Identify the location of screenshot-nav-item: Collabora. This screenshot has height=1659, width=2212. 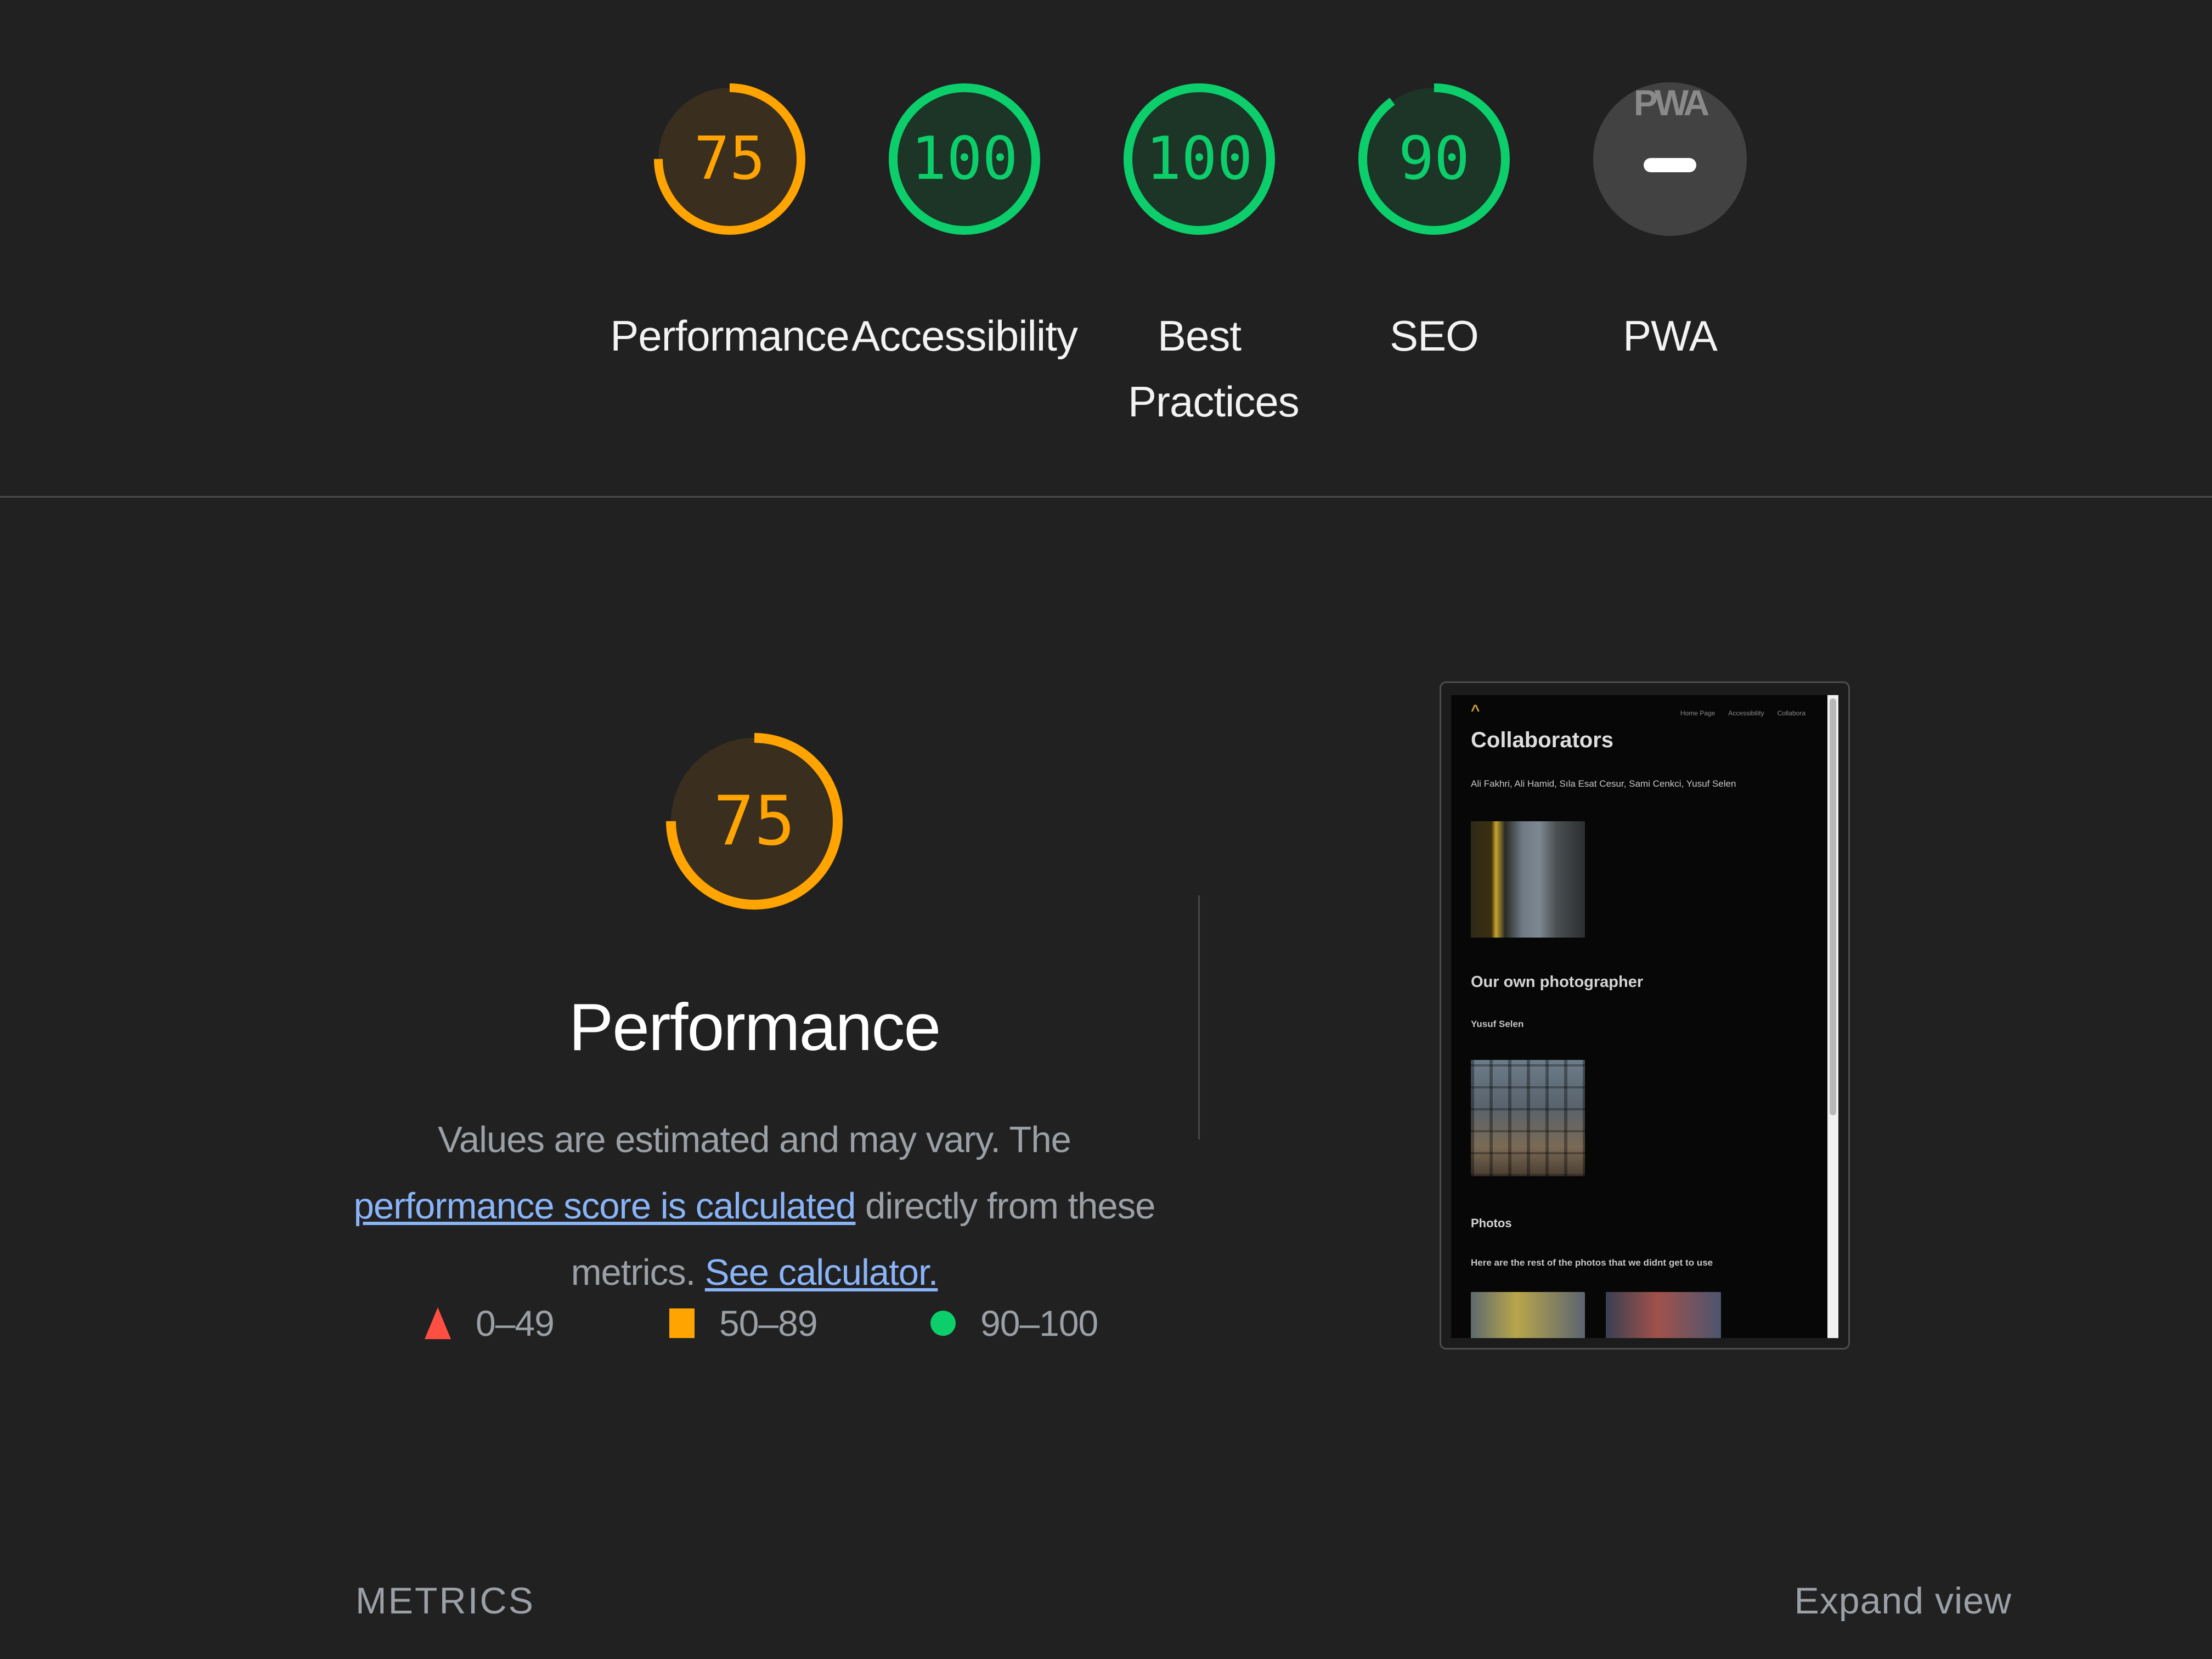
(1791, 713).